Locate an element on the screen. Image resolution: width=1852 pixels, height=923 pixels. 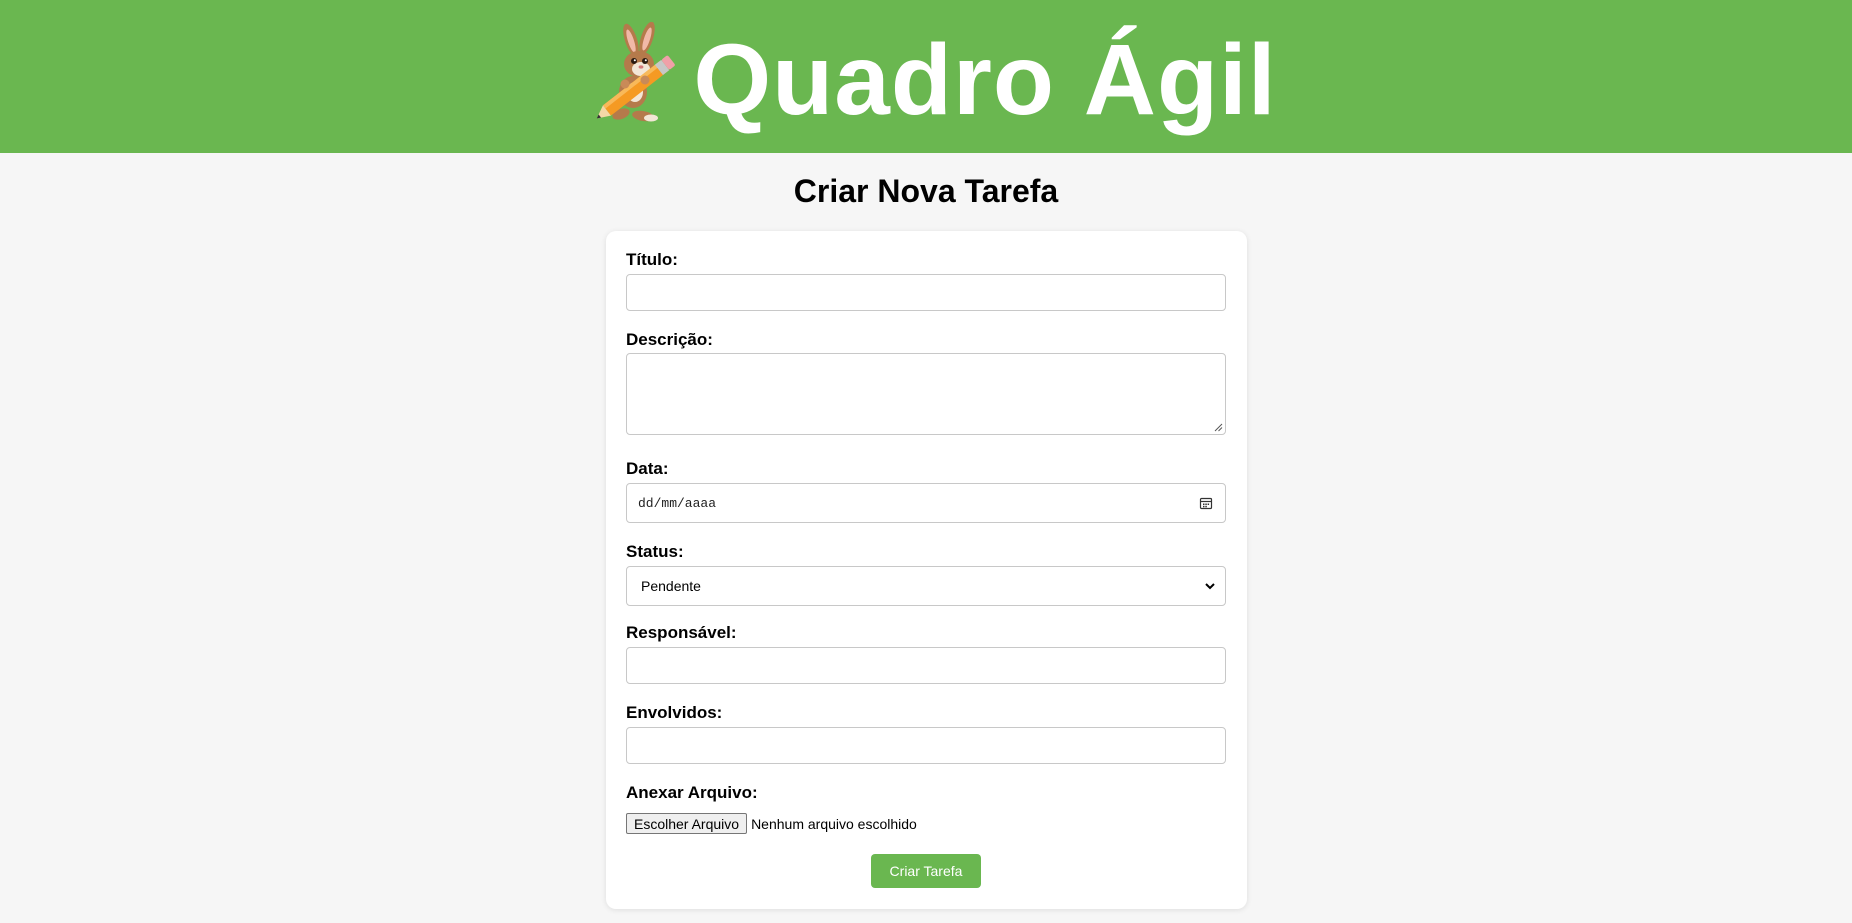
descricao-textarea is located at coordinates (926, 394).